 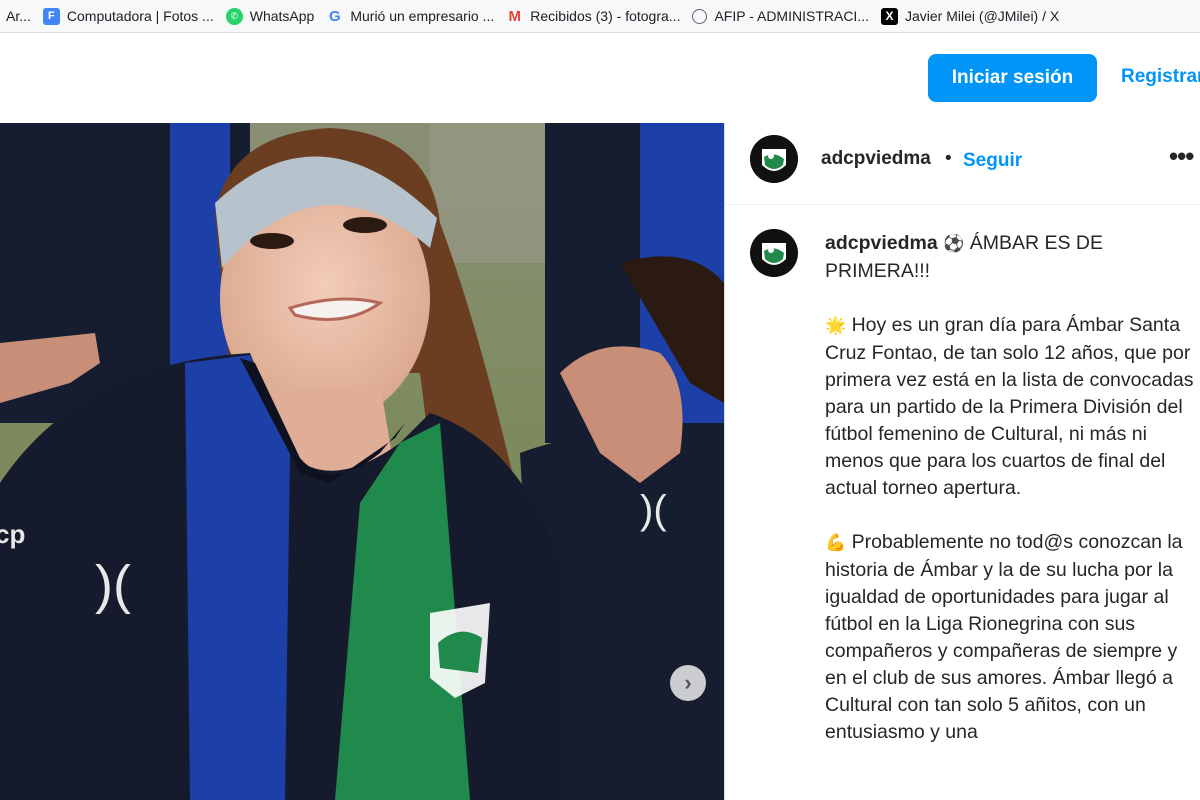 What do you see at coordinates (836, 543) in the screenshot?
I see `flexed-biceps-icon: 💪` at bounding box center [836, 543].